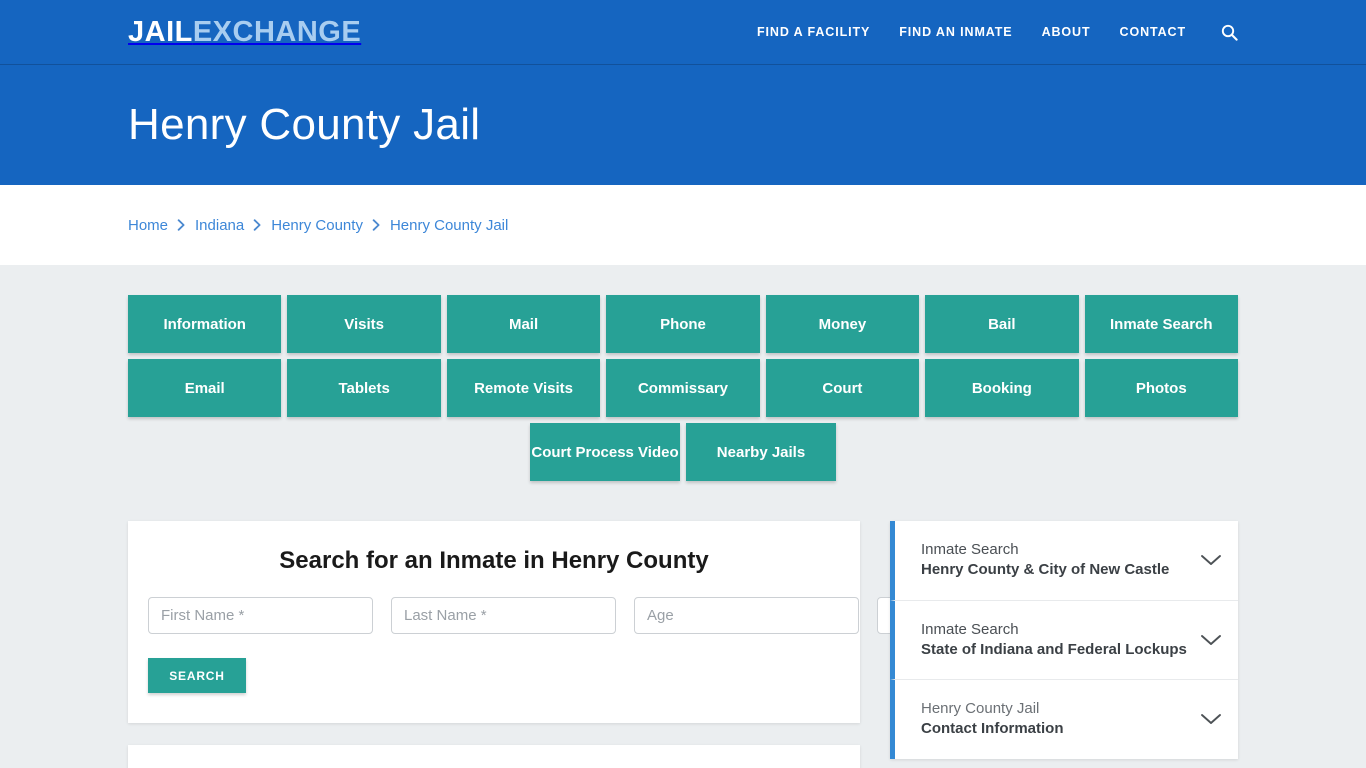 The image size is (1366, 768). I want to click on tile-button-court-process-video: Court Process Video, so click(605, 452).